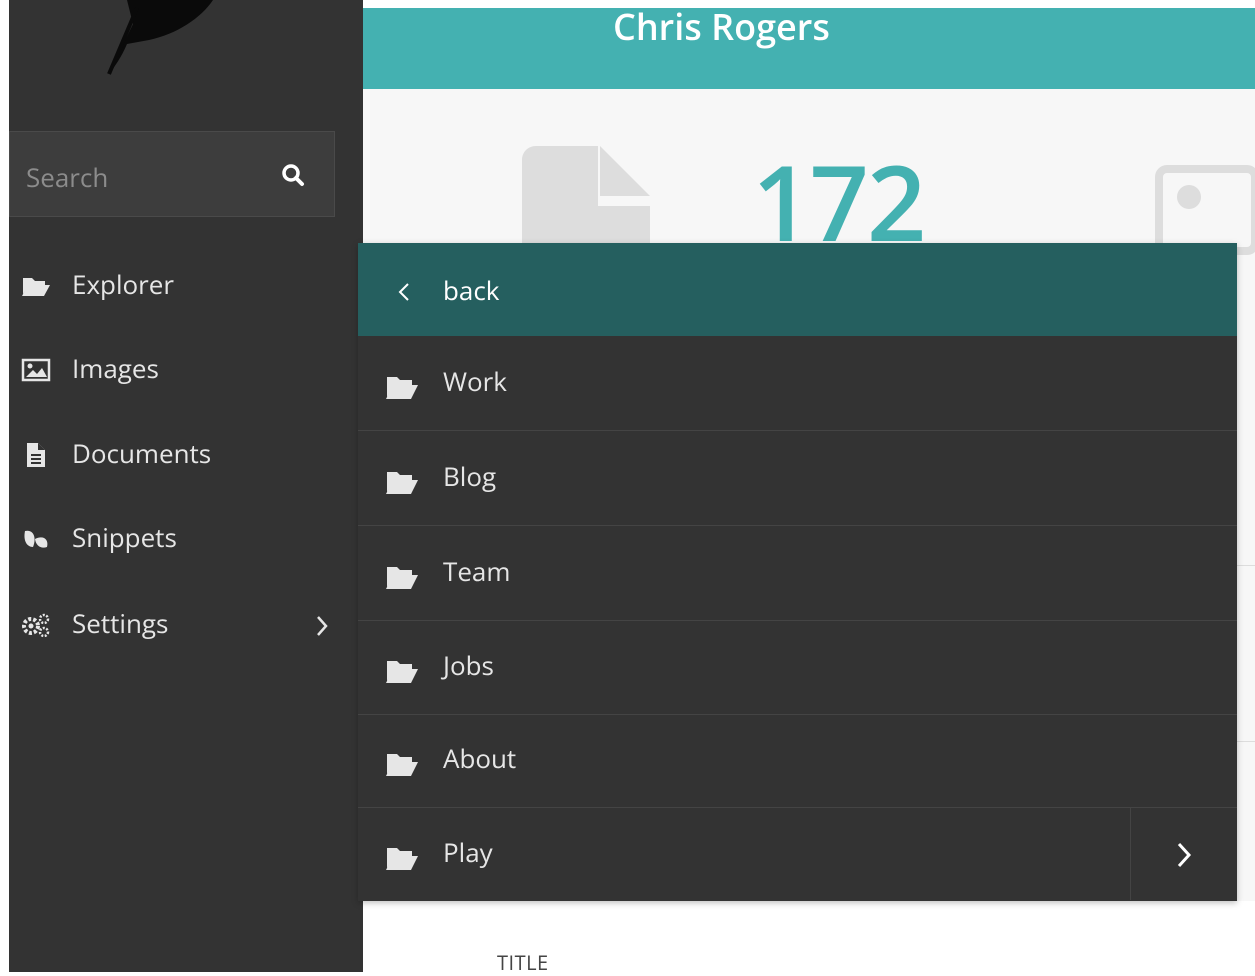  Describe the element at coordinates (475, 381) in the screenshot. I see `folder-label: Work` at that location.